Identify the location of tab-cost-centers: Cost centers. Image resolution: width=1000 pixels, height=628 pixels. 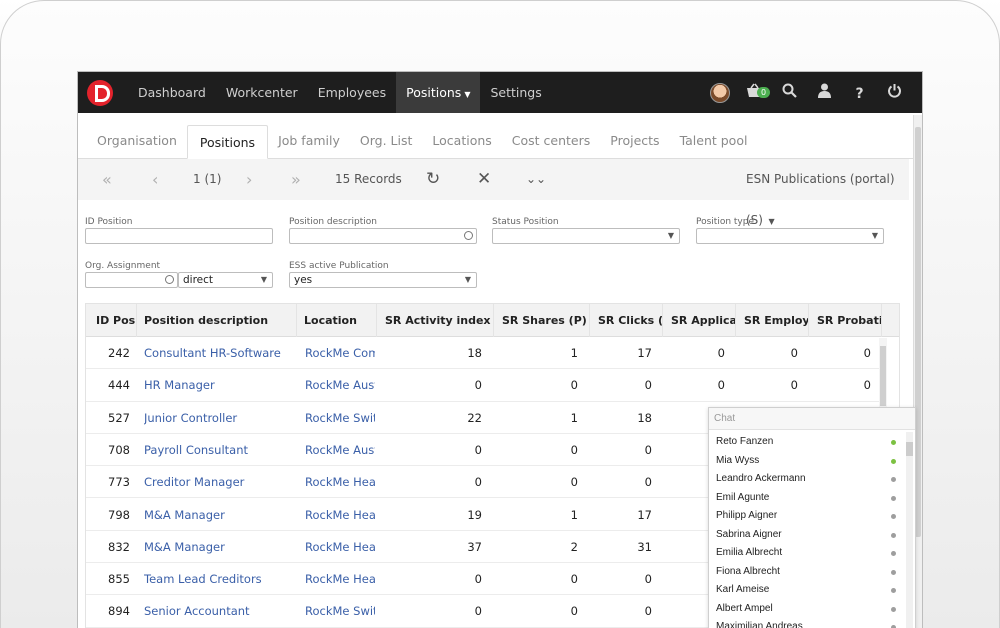
(551, 141).